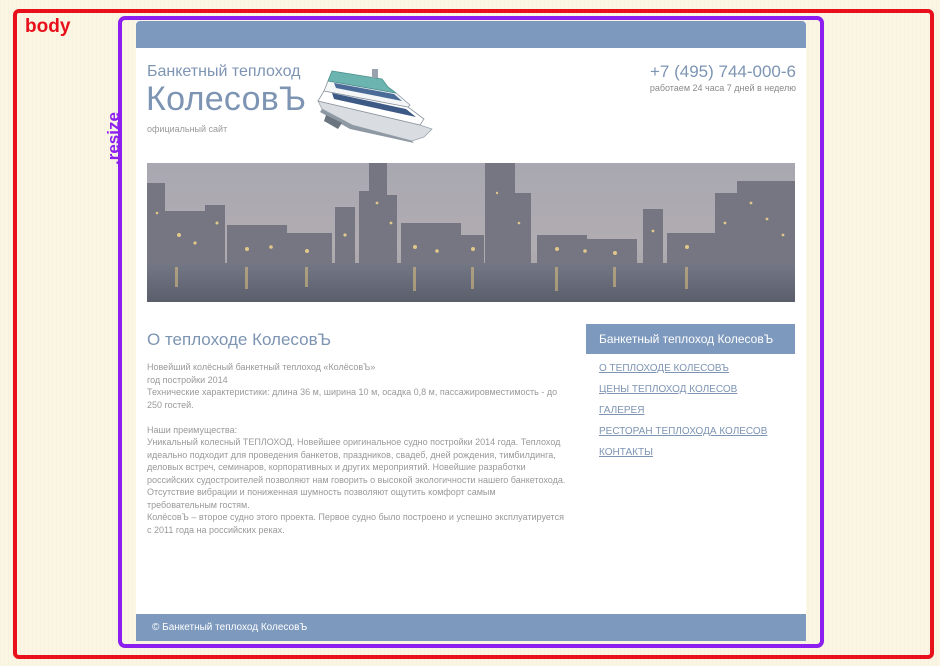 The width and height of the screenshot is (940, 666). Describe the element at coordinates (471, 34) in the screenshot. I see `top-bar` at that location.